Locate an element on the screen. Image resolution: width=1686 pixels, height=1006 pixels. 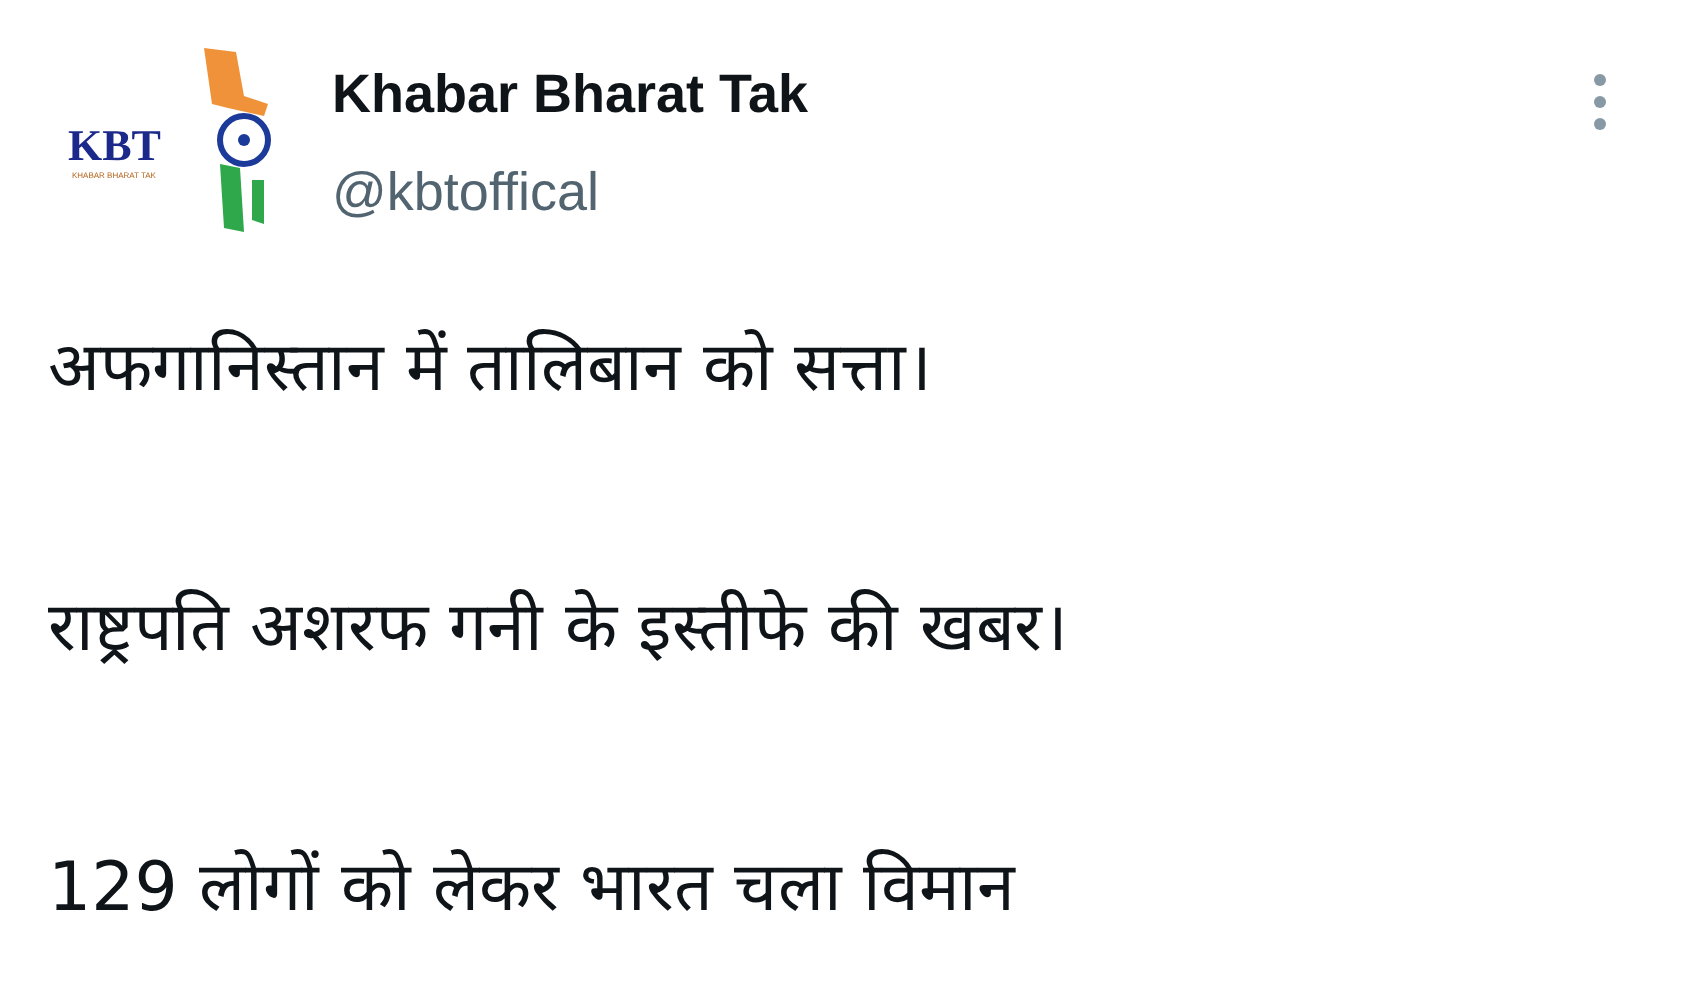
logo-text: KBT is located at coordinates (114, 146).